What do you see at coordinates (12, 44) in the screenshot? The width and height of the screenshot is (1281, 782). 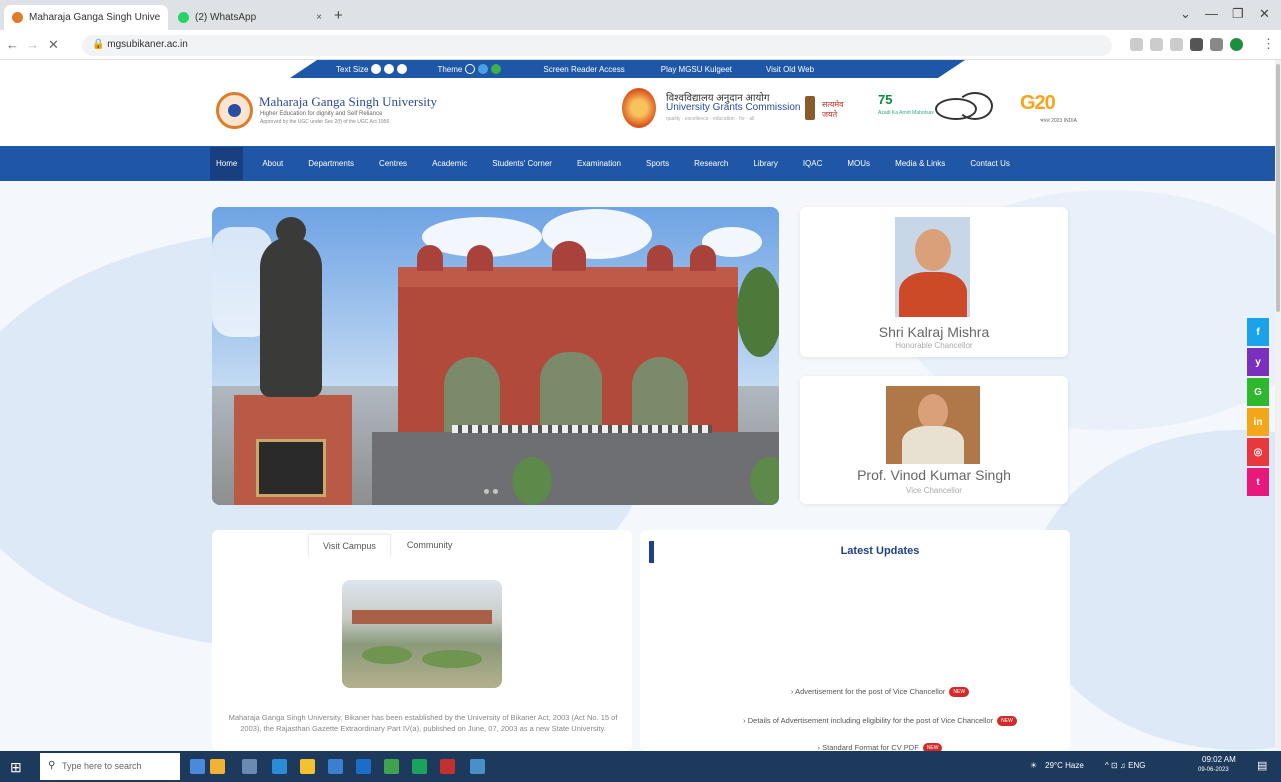 I see `back-button: ←` at bounding box center [12, 44].